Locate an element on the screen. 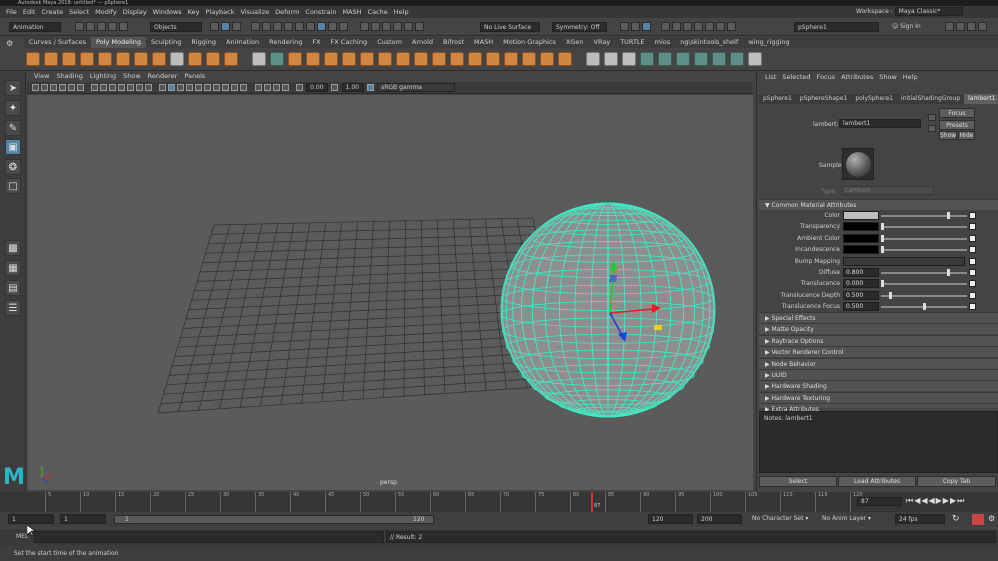 The height and width of the screenshot is (561, 998). workspace-selector: Workspace : Maya Classic* is located at coordinates (909, 12).